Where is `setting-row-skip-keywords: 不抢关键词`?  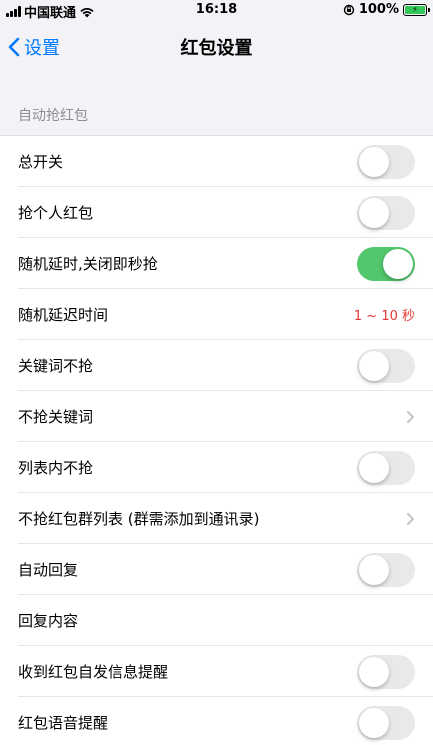
setting-row-skip-keywords: 不抢关键词 is located at coordinates (216, 416).